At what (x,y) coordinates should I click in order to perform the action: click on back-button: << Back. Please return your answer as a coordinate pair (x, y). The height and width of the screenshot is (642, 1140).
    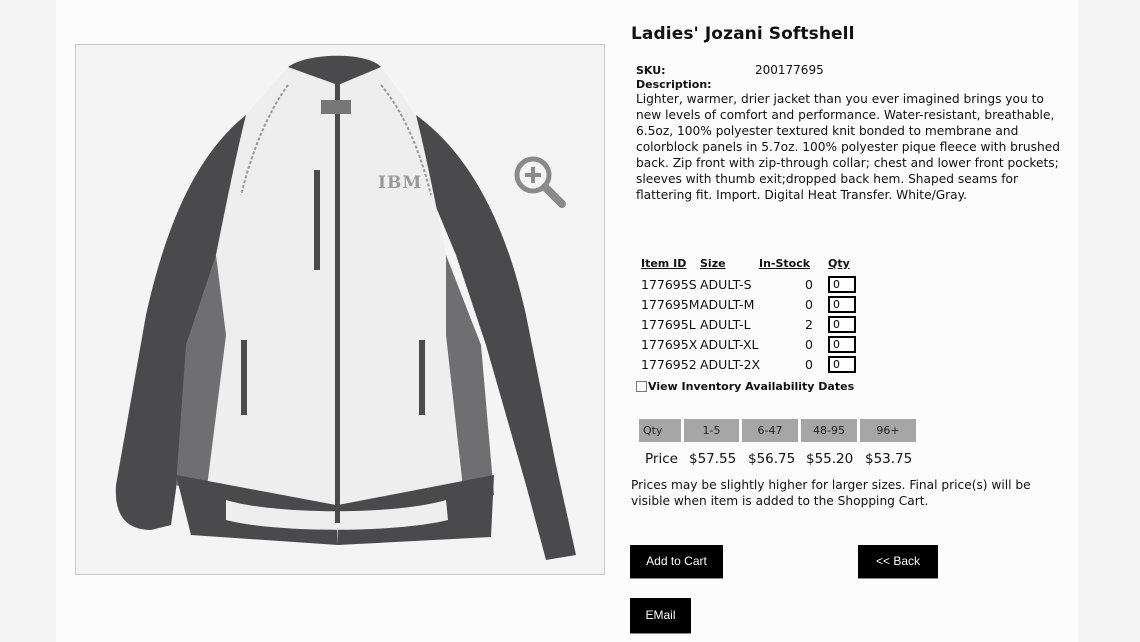
    Looking at the image, I should click on (898, 562).